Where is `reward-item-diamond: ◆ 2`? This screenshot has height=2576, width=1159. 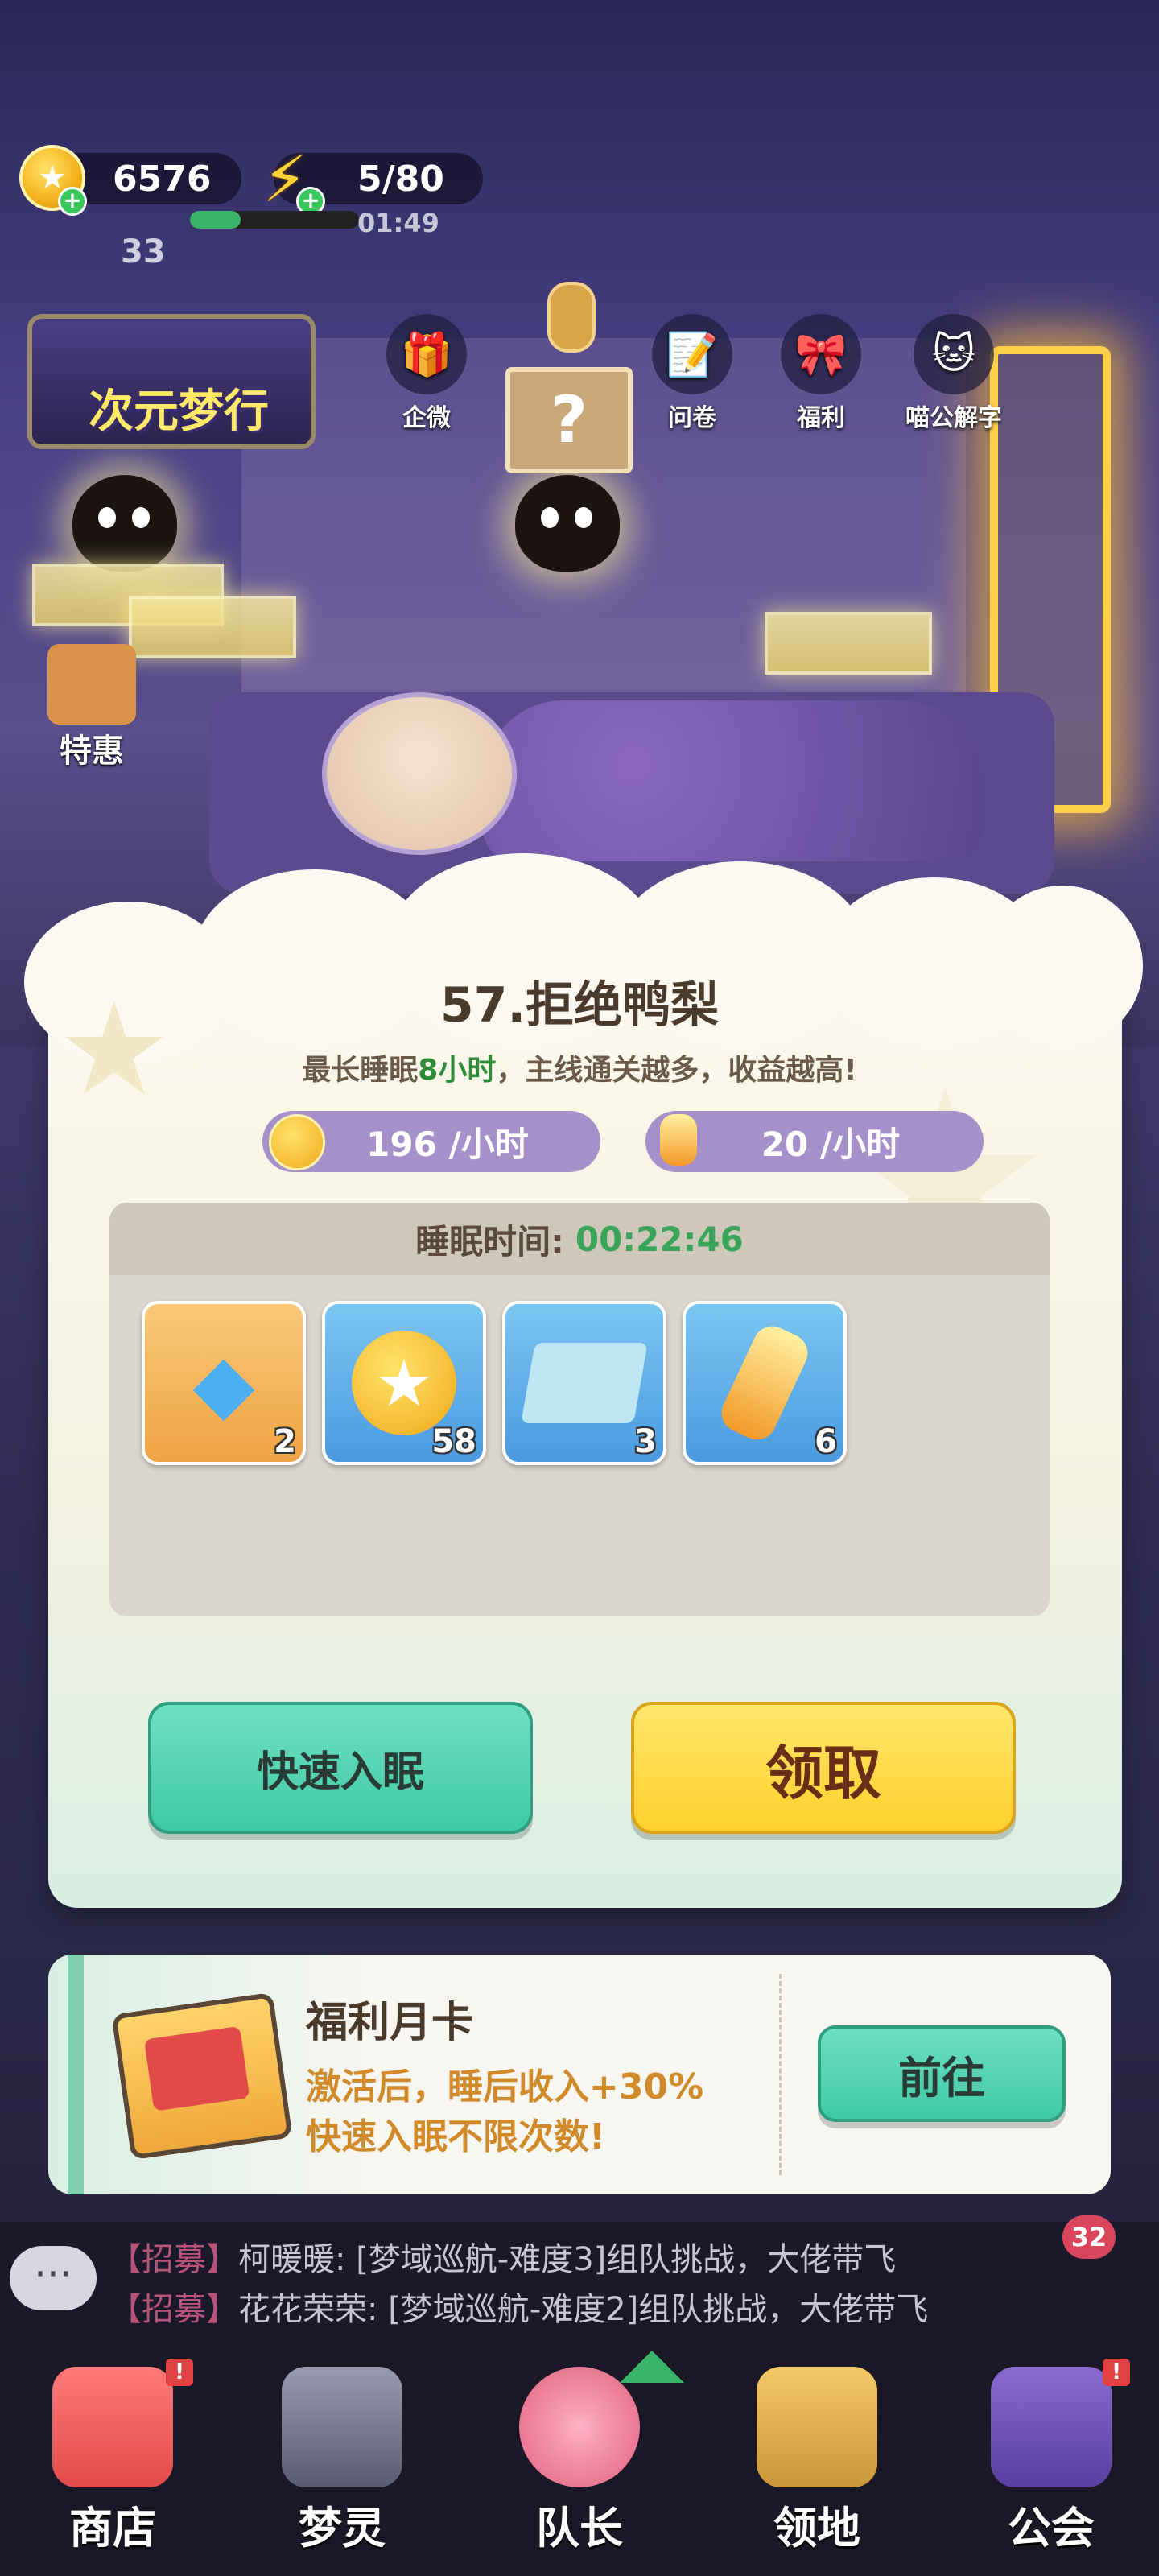
reward-item-diamond: ◆ 2 is located at coordinates (224, 1383).